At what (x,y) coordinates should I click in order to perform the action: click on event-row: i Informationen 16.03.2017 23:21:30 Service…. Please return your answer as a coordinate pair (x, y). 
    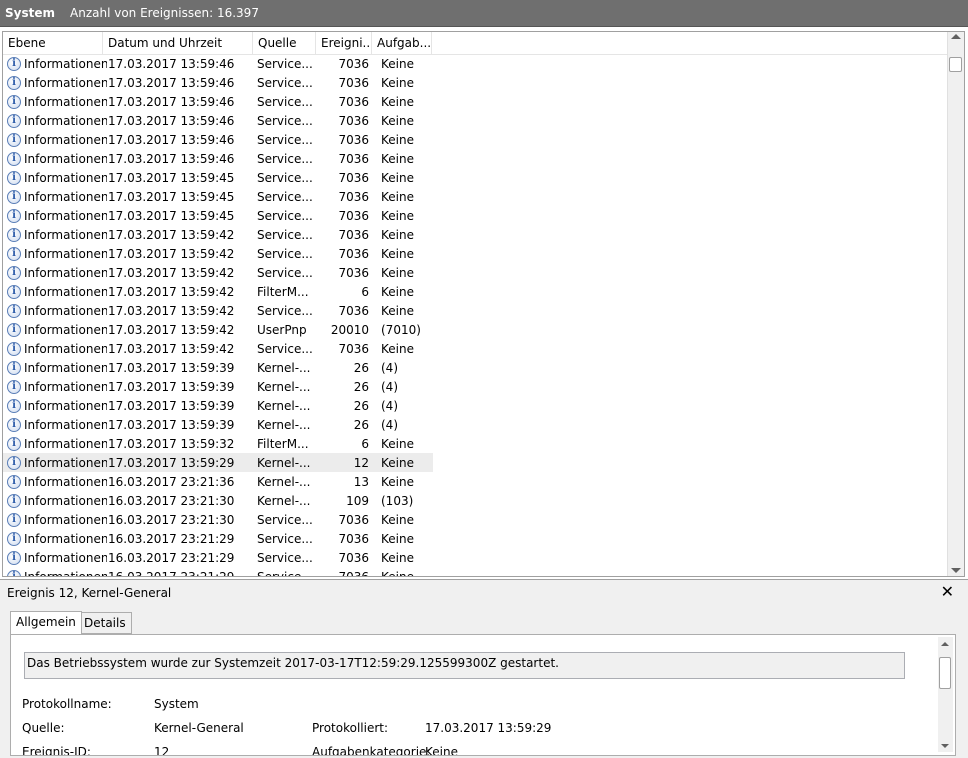
    Looking at the image, I should click on (475, 519).